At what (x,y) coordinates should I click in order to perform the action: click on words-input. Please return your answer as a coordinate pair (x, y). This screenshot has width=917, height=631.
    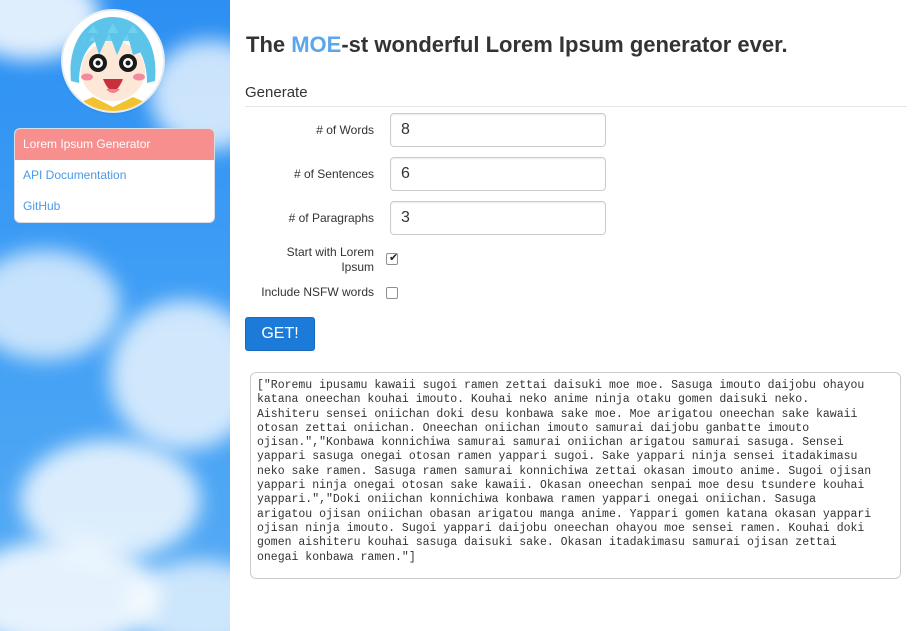
    Looking at the image, I should click on (498, 130).